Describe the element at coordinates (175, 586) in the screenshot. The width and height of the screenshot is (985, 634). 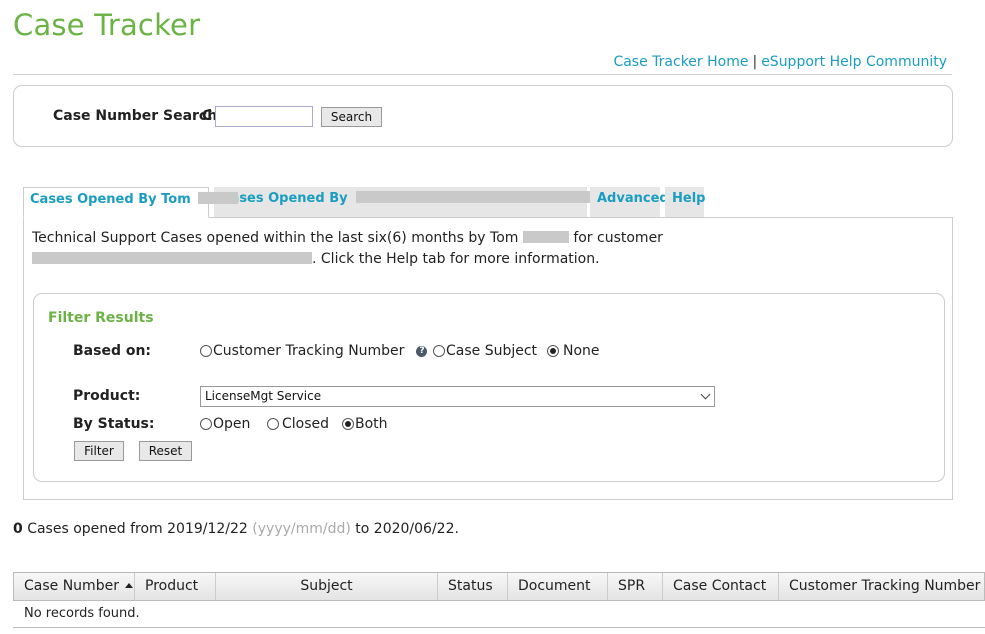
I see `column-header-product: Product` at that location.